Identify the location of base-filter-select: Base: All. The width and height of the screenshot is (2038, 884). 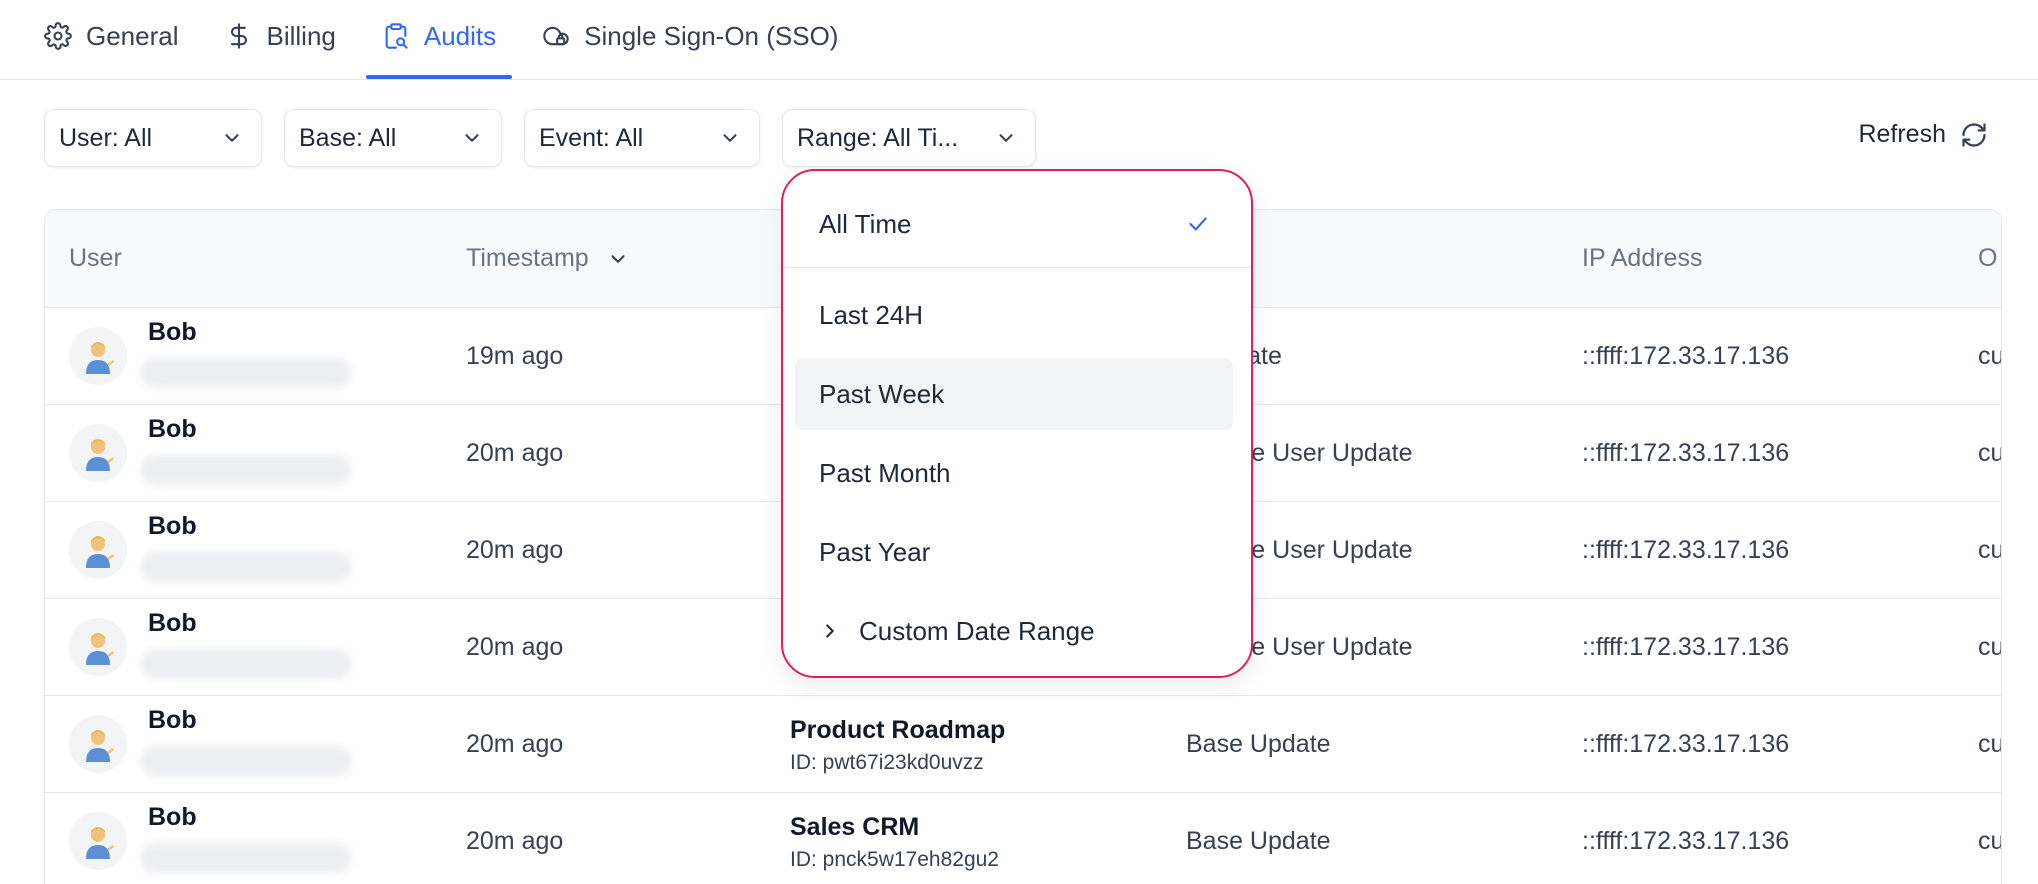
(393, 138).